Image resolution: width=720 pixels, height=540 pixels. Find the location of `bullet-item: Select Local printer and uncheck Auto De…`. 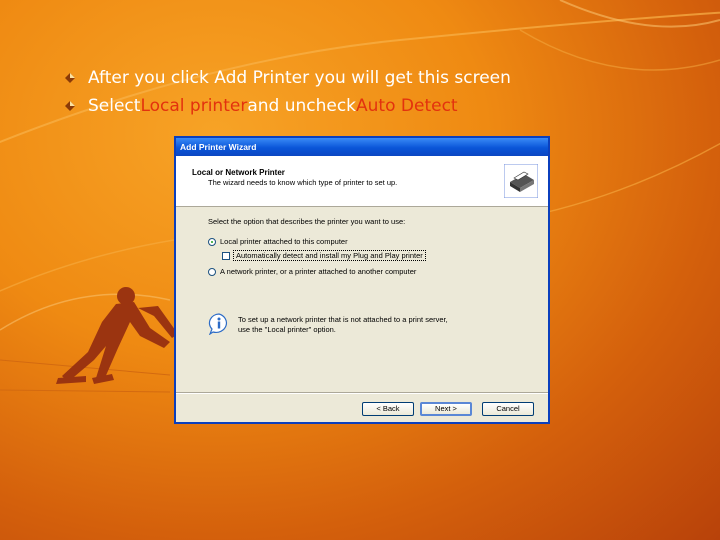

bullet-item: Select Local printer and uncheck Auto De… is located at coordinates (287, 106).